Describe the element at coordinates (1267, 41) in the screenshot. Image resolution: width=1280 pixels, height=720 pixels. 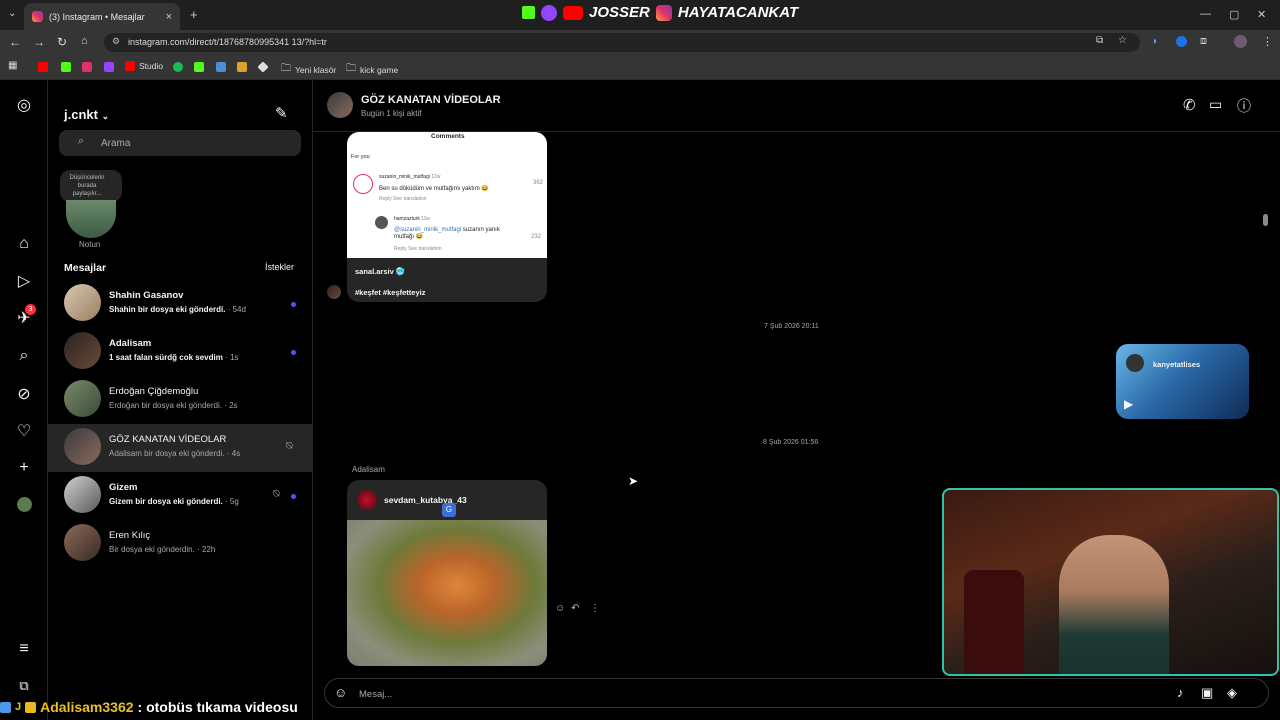
I see `browser-menu-icon: ⋮` at that location.